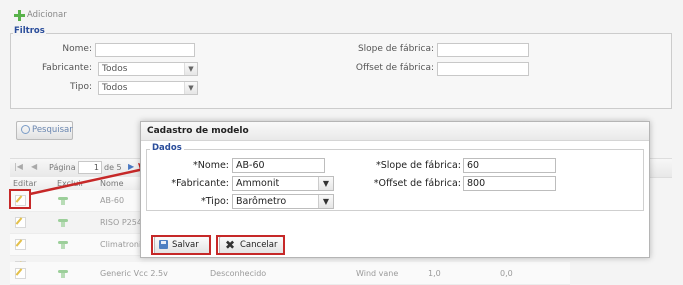  I want to click on filter-slope-input, so click(483, 50).